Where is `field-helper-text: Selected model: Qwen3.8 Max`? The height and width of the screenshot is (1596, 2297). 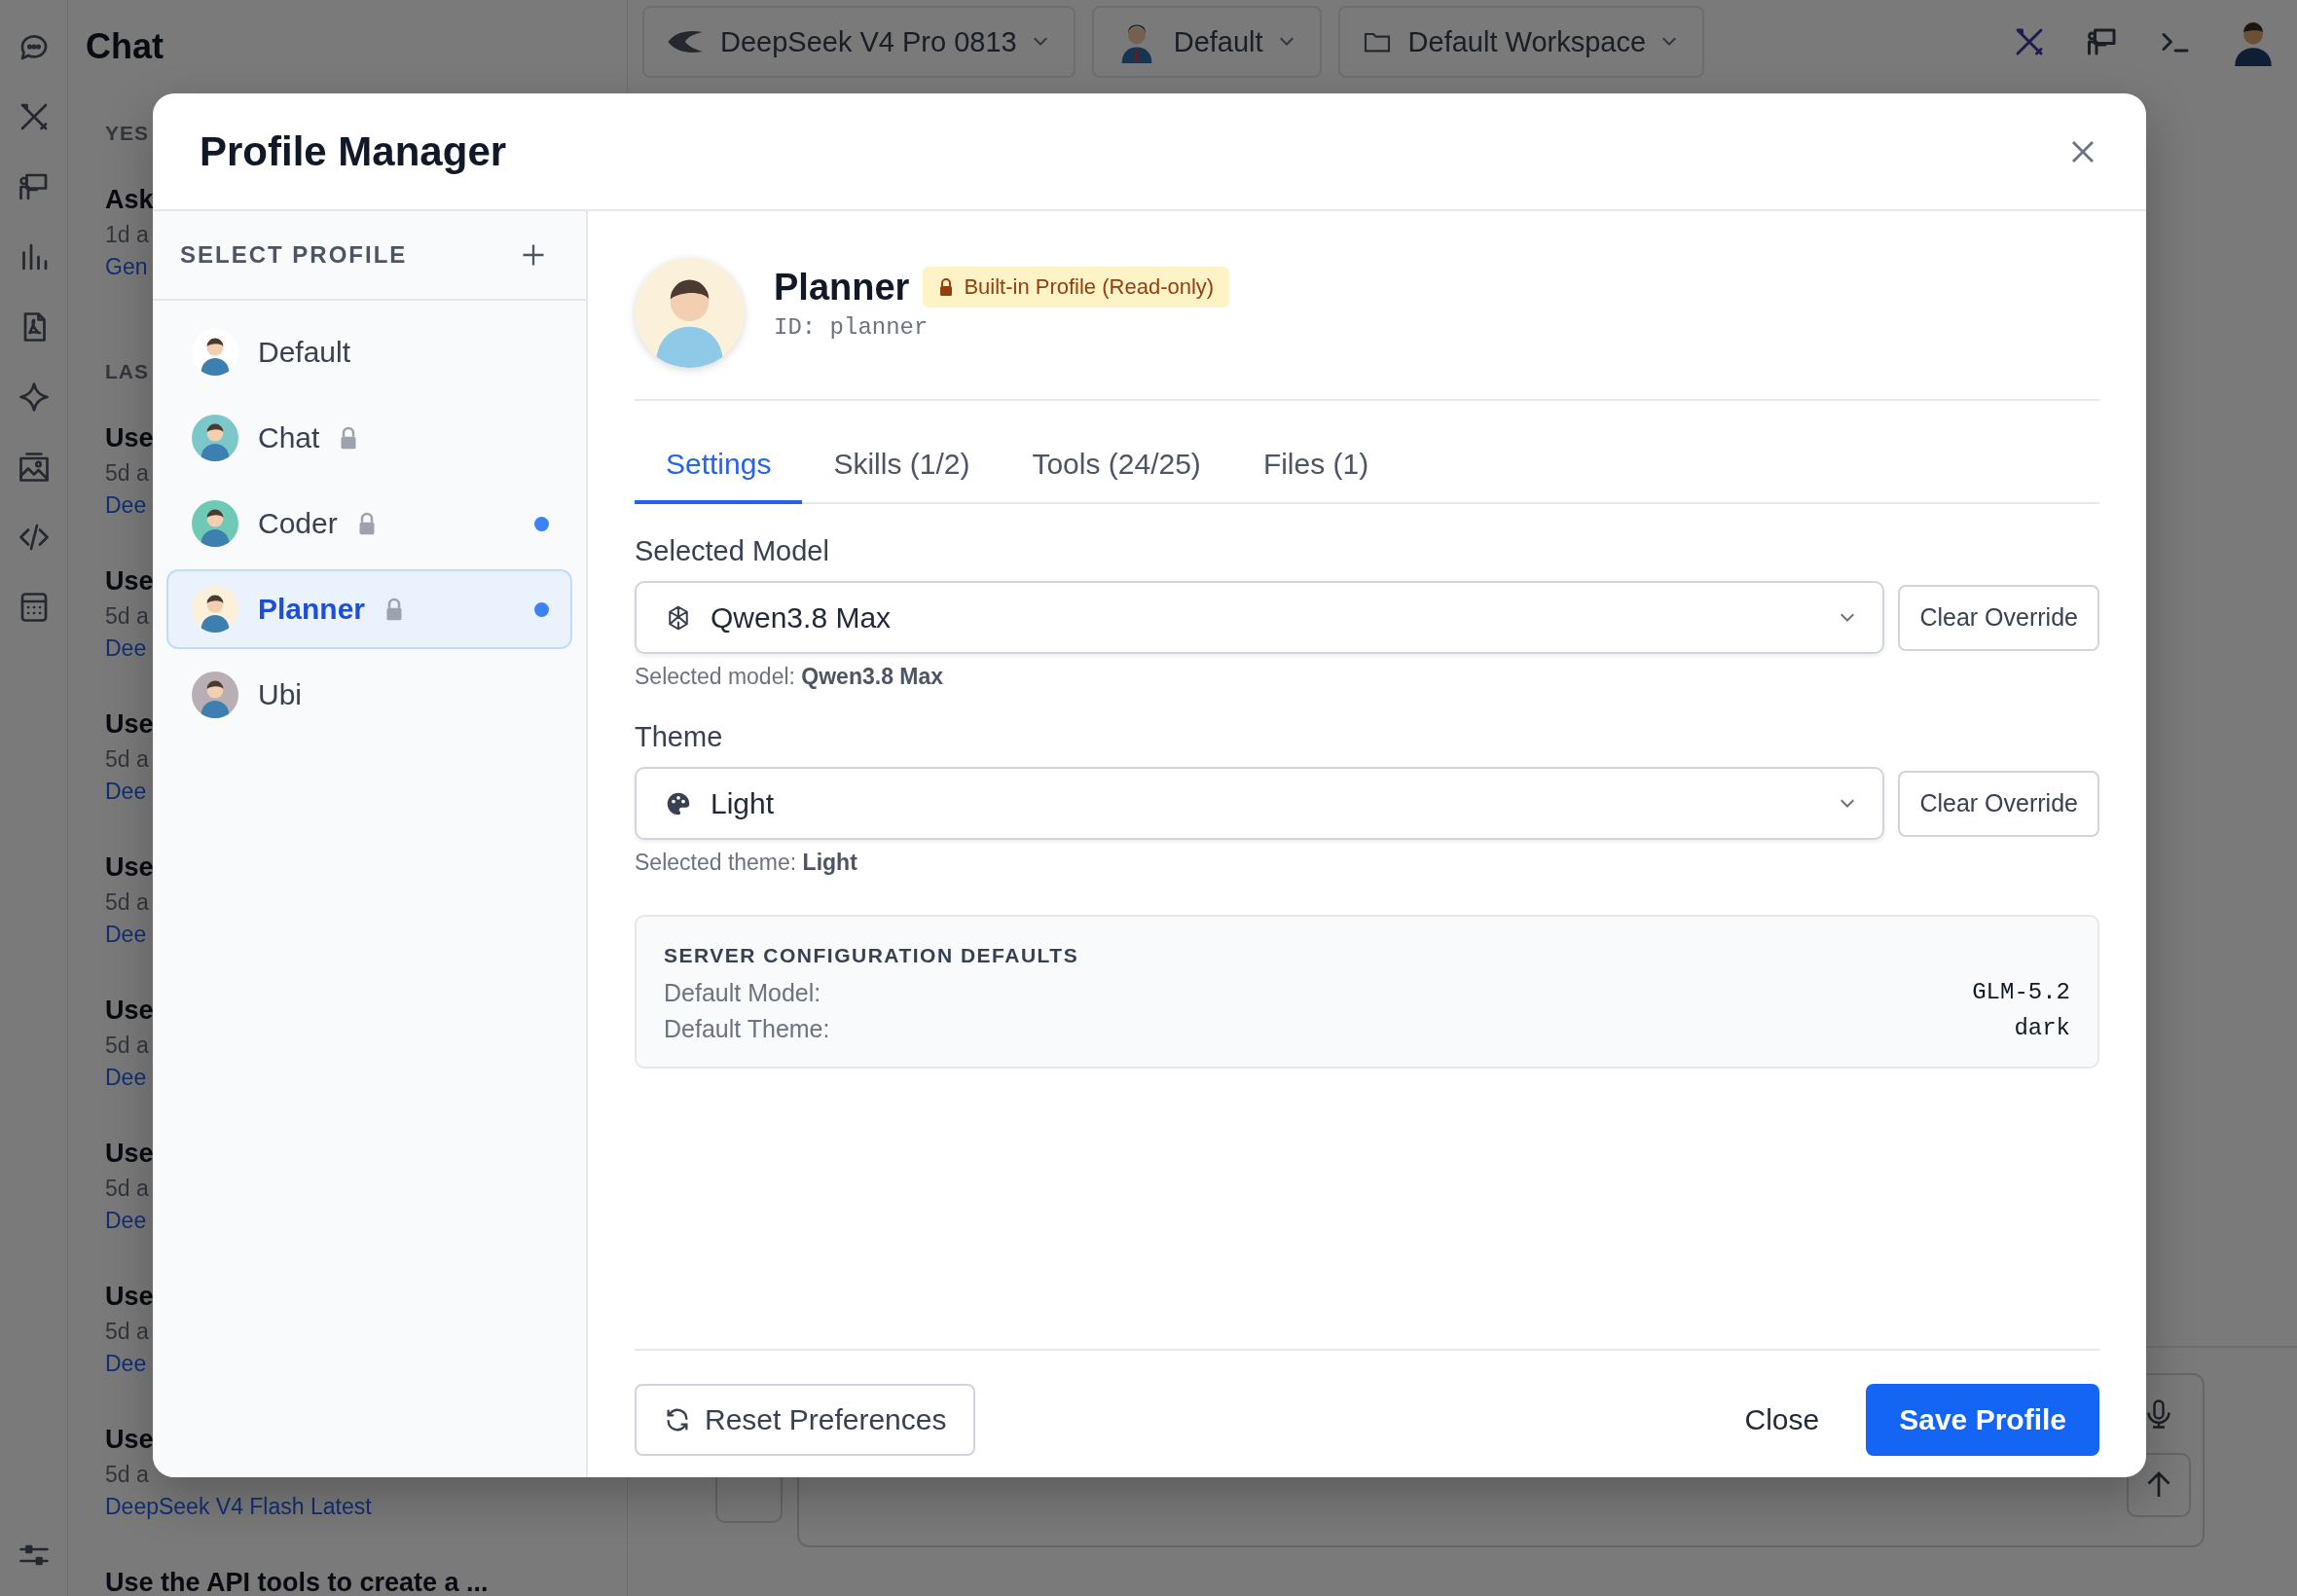 field-helper-text: Selected model: Qwen3.8 Max is located at coordinates (790, 677).